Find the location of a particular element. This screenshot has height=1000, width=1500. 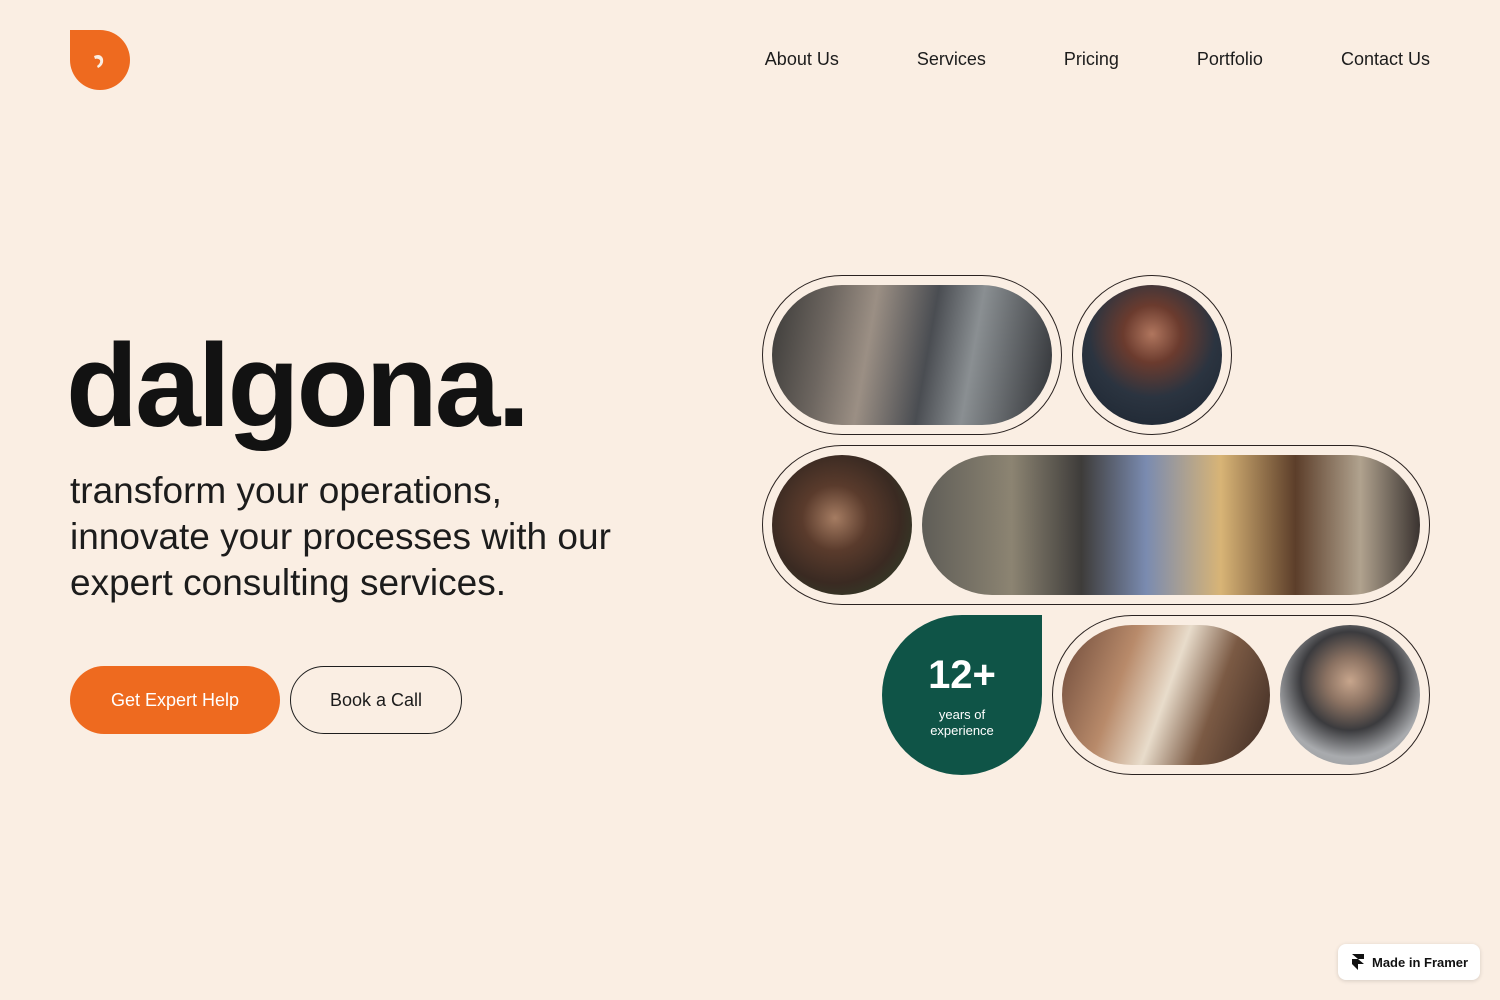

woman-portrait-photo is located at coordinates (1152, 355).